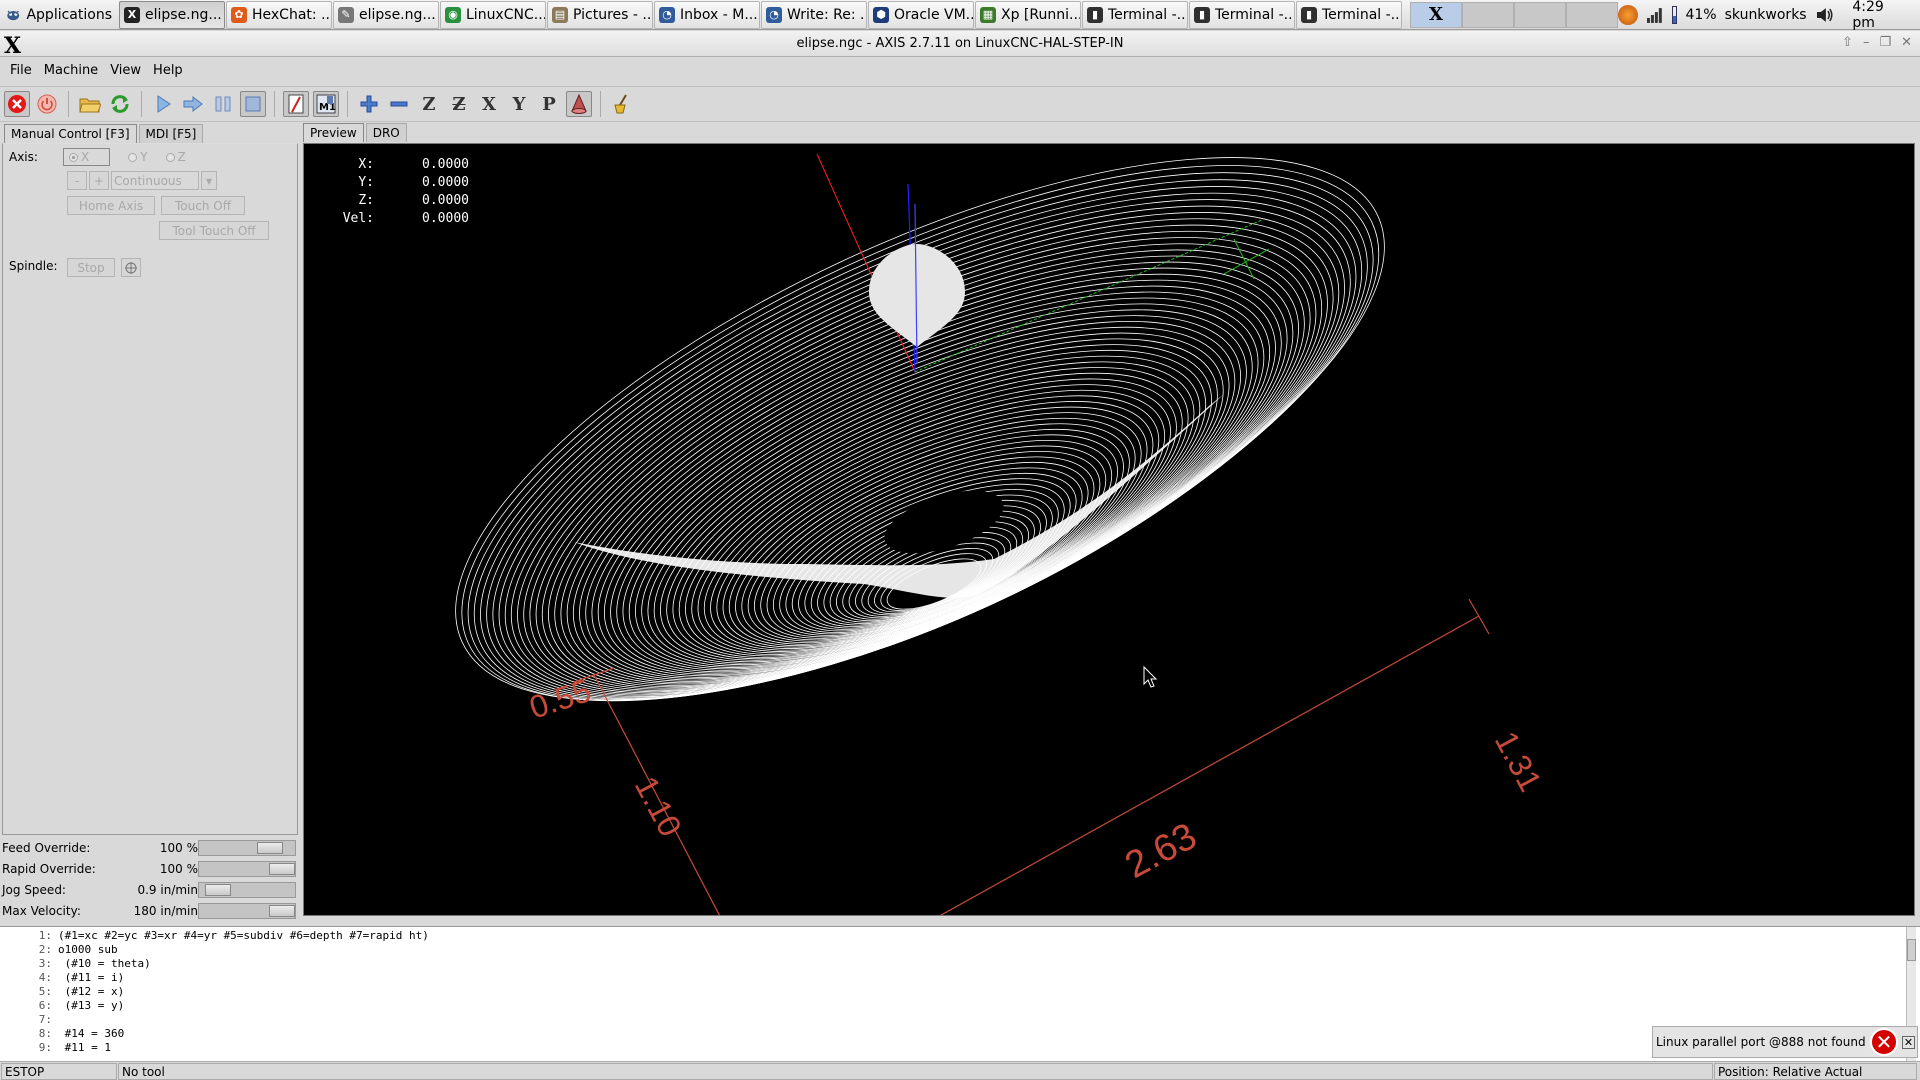 The width and height of the screenshot is (1920, 1080). I want to click on jog-minus-button: -, so click(77, 180).